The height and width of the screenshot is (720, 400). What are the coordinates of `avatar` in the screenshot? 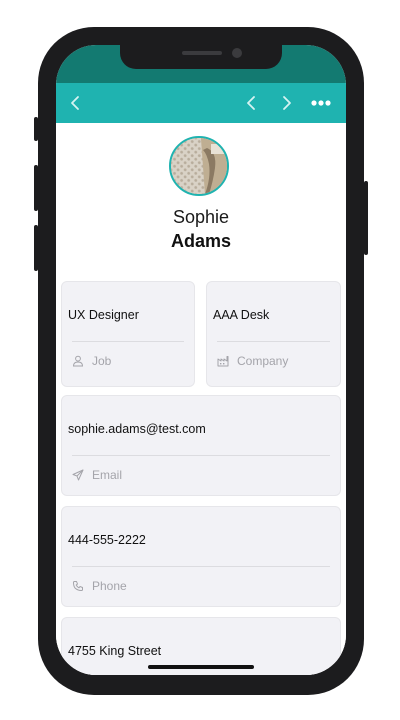 It's located at (199, 166).